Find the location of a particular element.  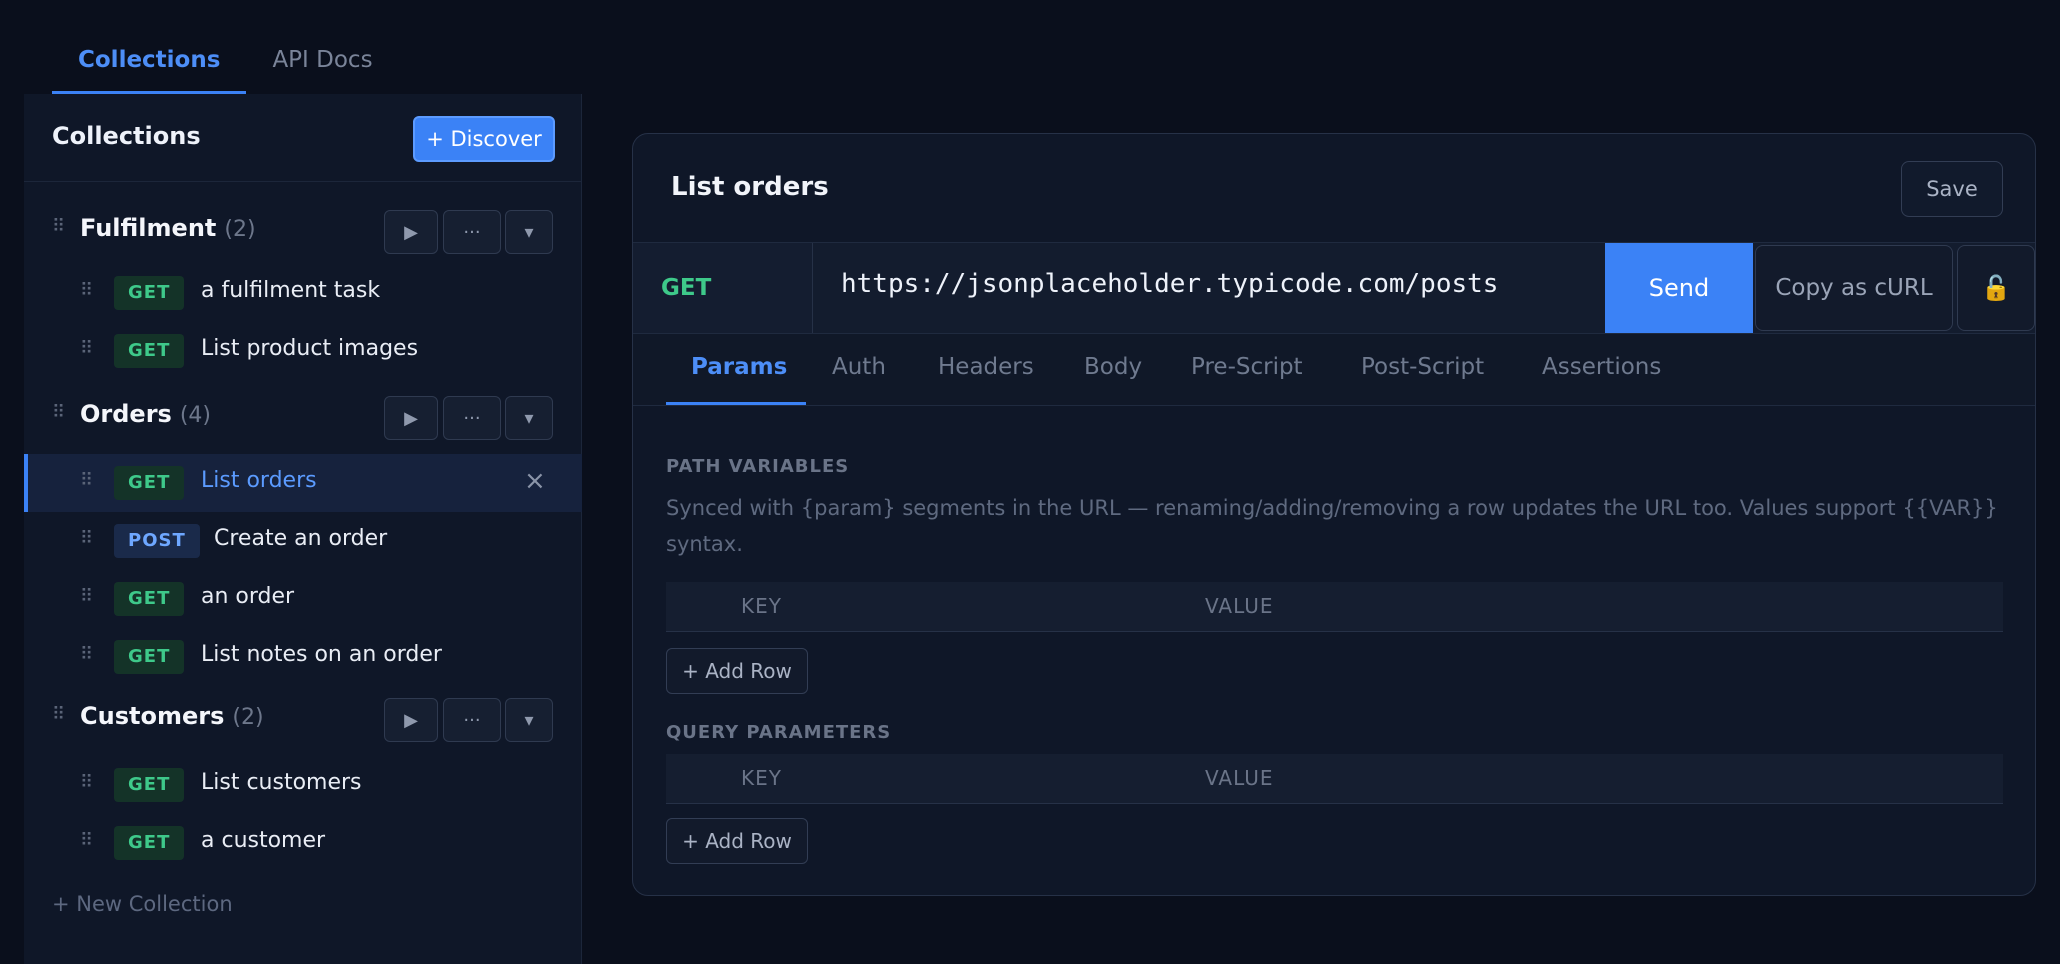

list-item: ⠿ GET a customer is located at coordinates (303, 843).